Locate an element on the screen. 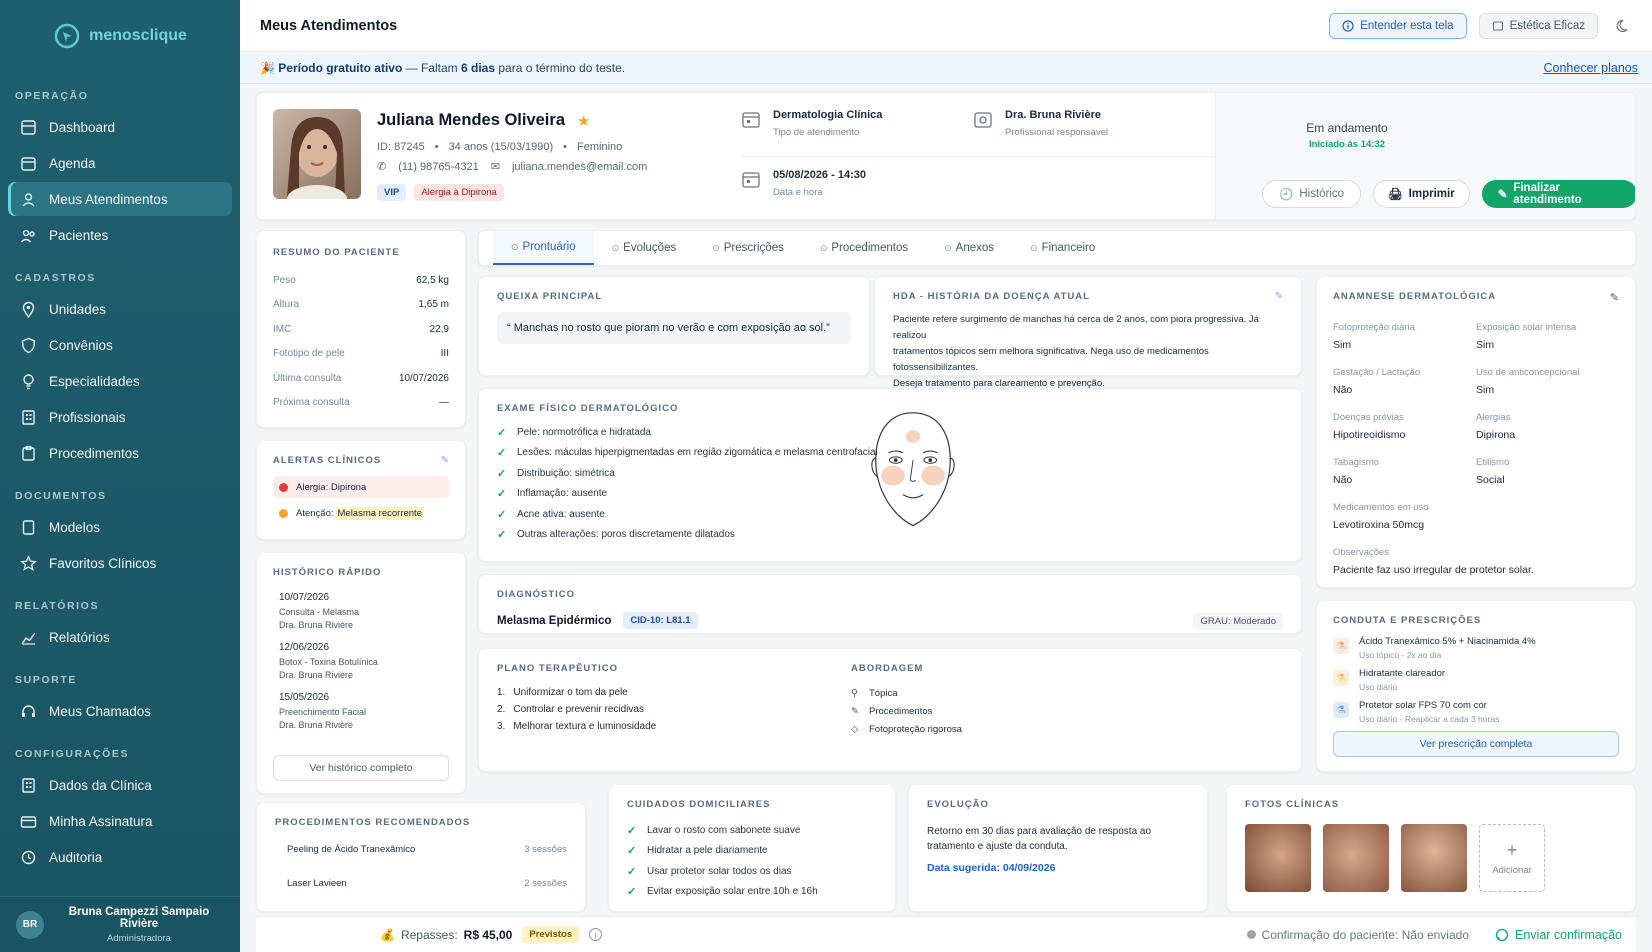  sidebar-item: Favoritos Clínicos is located at coordinates (120, 563).